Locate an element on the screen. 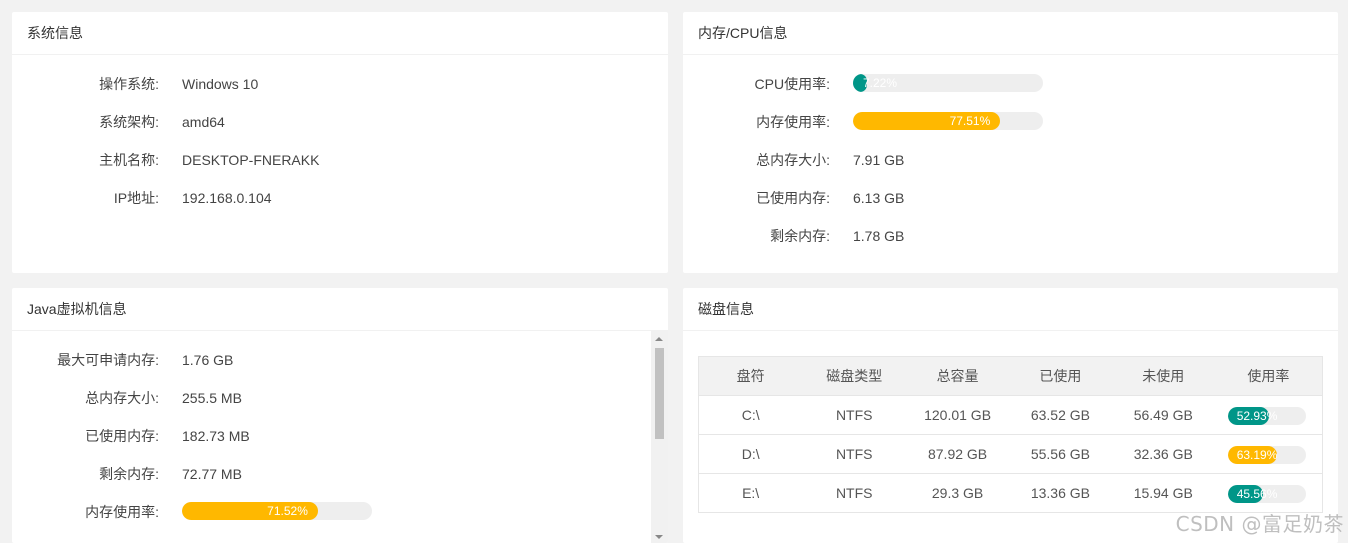  jvm-max-value: 1.76 GB is located at coordinates (208, 360).